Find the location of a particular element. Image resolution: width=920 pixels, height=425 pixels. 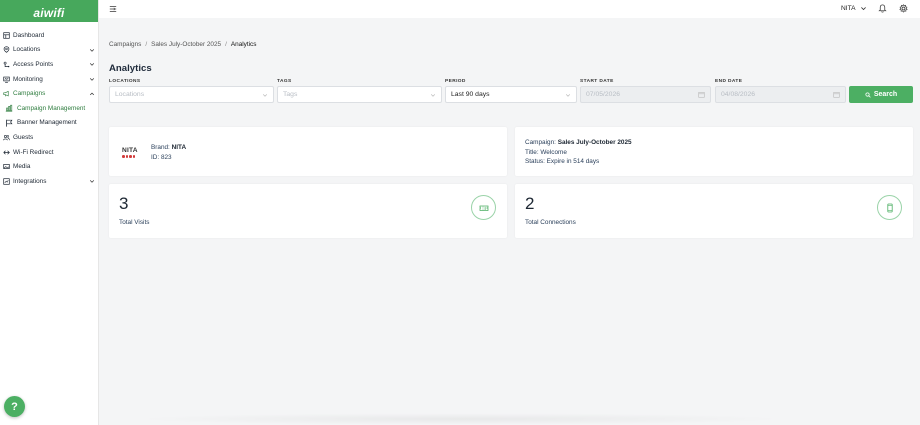

sidebar-item-label: Media is located at coordinates (22, 167).